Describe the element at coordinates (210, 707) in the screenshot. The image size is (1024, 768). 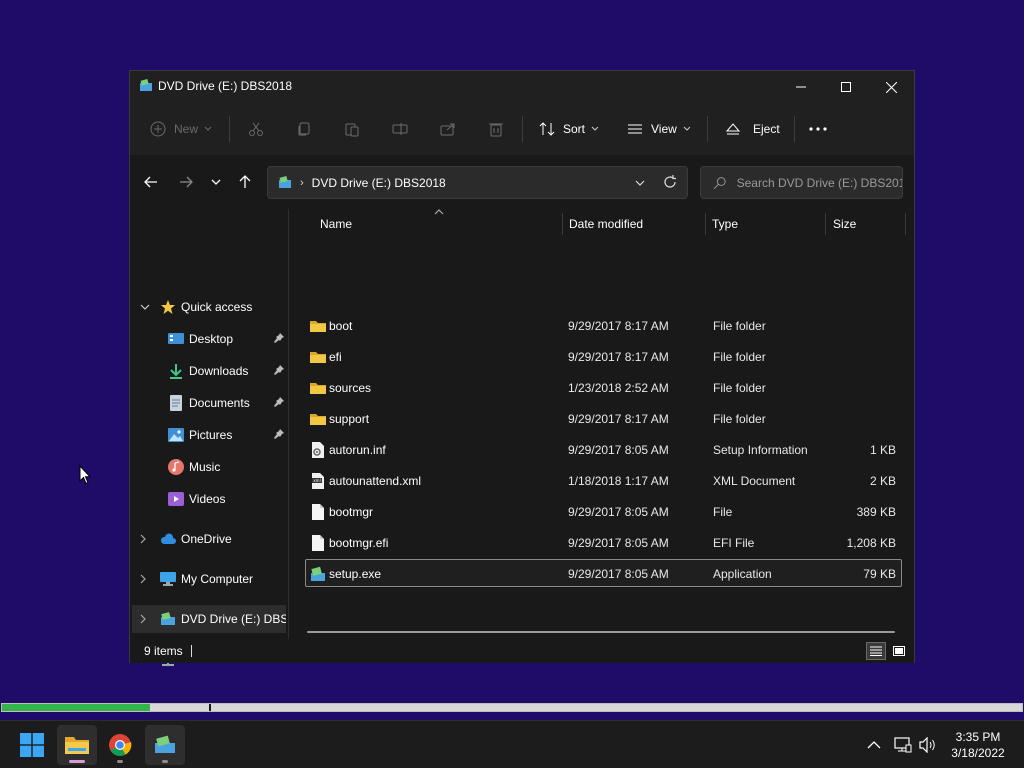
I see `progress-marker` at that location.